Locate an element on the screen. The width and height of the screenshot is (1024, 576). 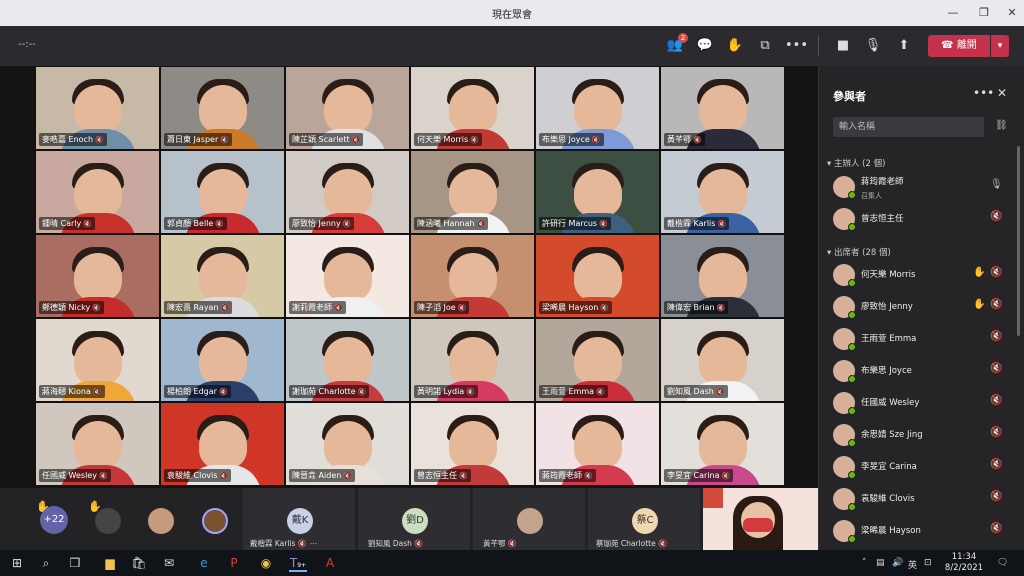
more-participants-button: +22 is located at coordinates (54, 520).